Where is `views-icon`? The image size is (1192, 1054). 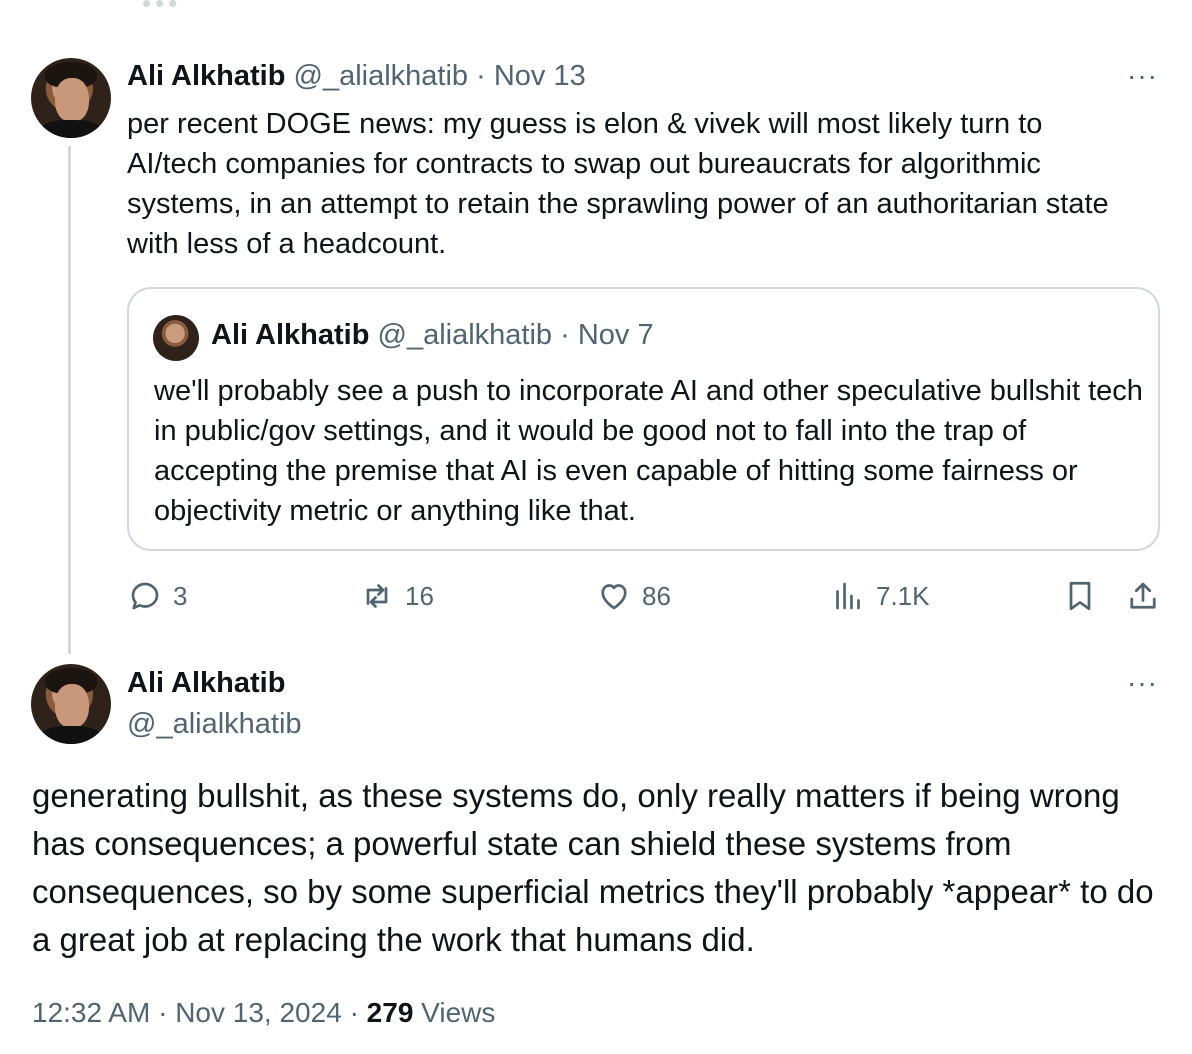
views-icon is located at coordinates (848, 596).